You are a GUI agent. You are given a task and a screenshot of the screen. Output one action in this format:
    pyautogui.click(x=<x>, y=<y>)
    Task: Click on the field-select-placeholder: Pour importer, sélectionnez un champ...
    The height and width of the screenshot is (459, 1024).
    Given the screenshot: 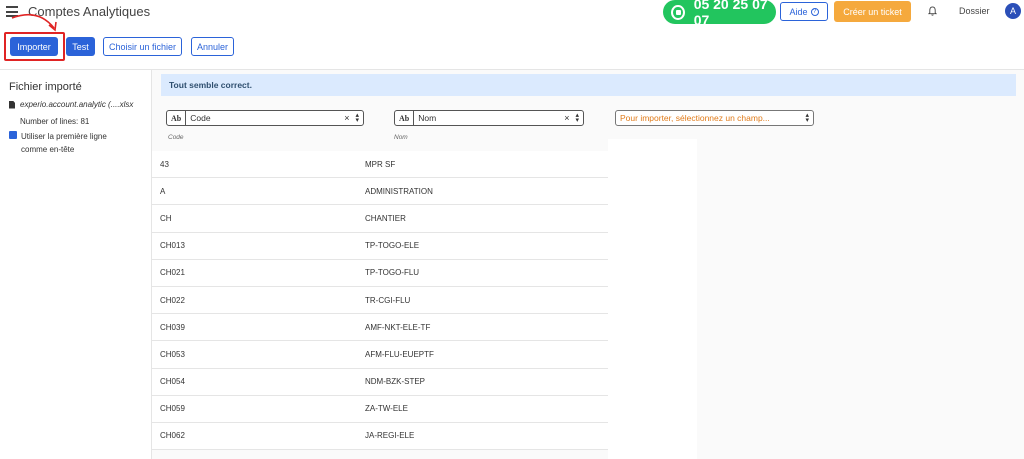 What is the action you would take?
    pyautogui.click(x=695, y=118)
    